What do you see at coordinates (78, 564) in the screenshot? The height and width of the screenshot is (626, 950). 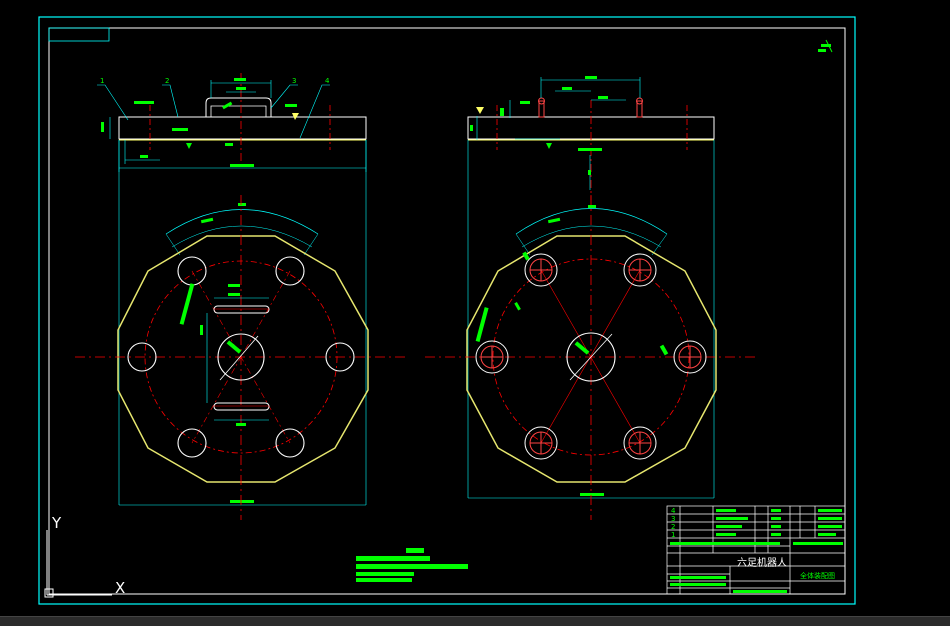 I see `ucs-icon` at bounding box center [78, 564].